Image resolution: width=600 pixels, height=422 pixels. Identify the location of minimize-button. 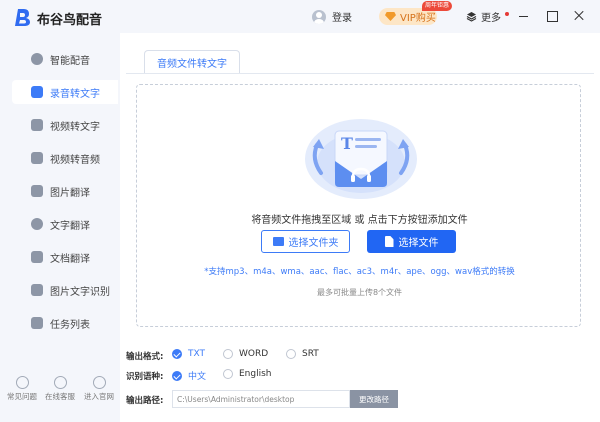
(524, 16).